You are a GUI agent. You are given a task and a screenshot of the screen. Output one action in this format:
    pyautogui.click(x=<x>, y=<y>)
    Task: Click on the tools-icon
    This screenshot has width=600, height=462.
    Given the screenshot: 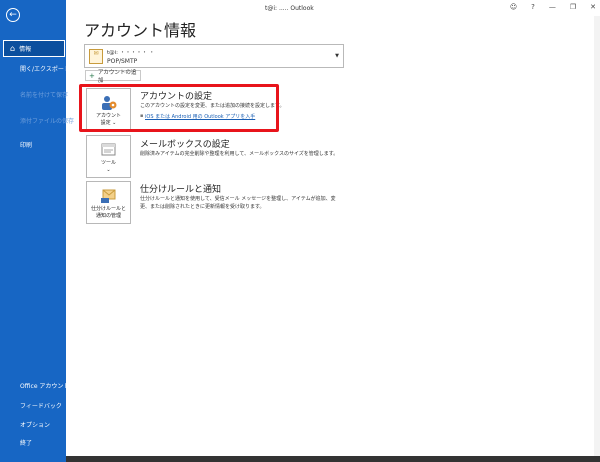 What is the action you would take?
    pyautogui.click(x=109, y=149)
    